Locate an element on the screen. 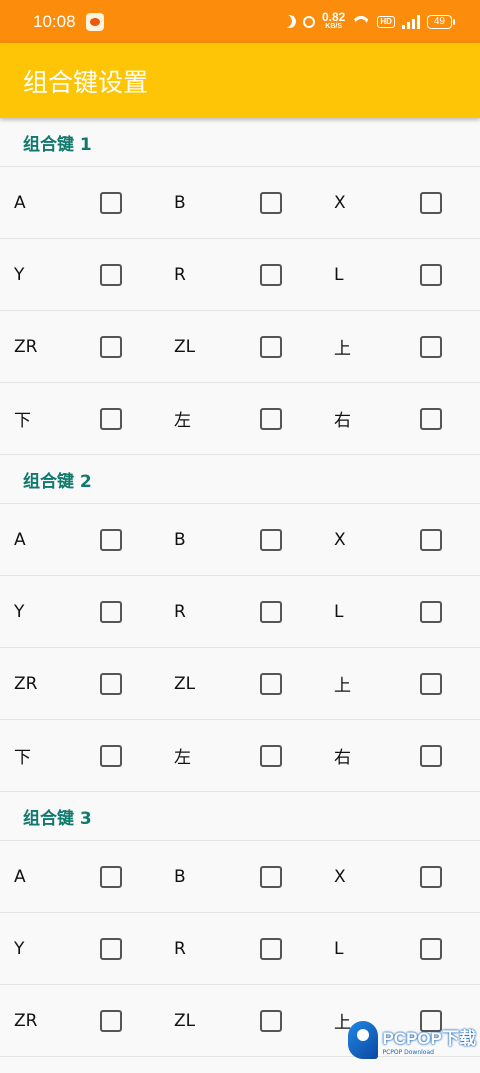 The image size is (480, 1073). alarm-icon is located at coordinates (308, 21).